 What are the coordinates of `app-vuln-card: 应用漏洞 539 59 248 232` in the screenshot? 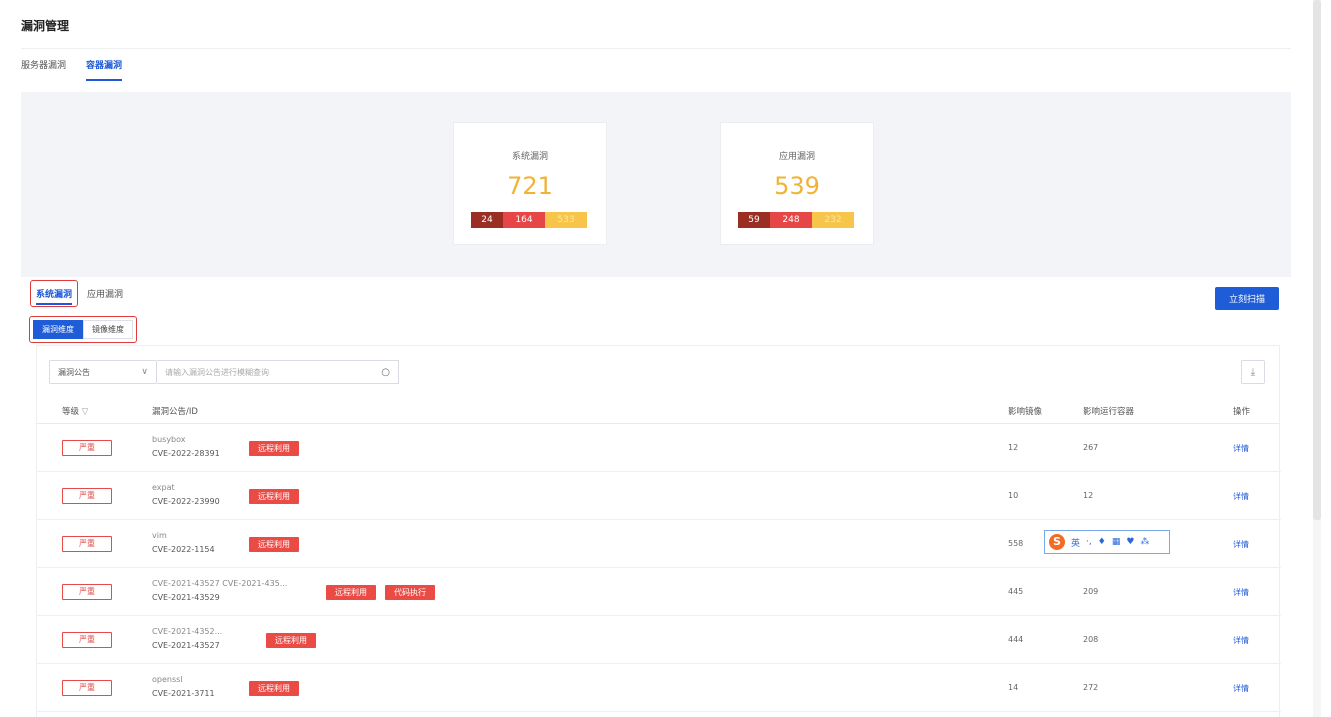 It's located at (797, 183).